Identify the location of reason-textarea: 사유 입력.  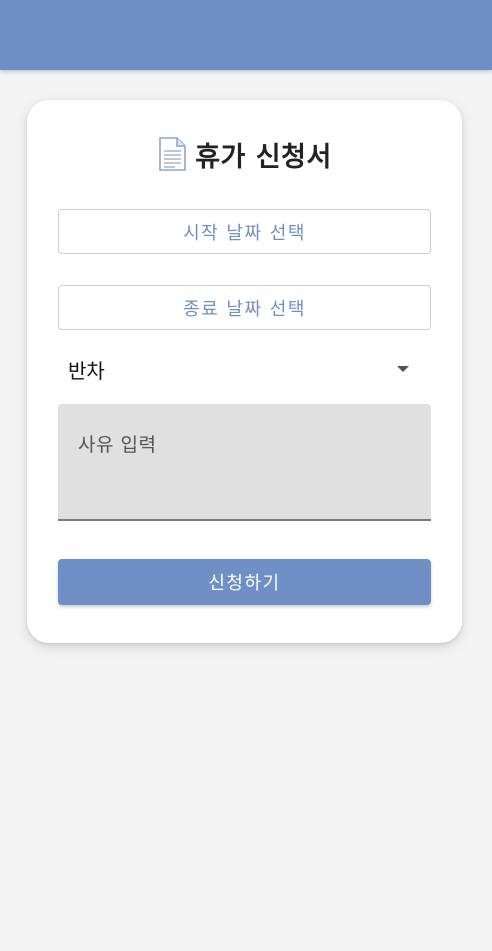
(244, 462).